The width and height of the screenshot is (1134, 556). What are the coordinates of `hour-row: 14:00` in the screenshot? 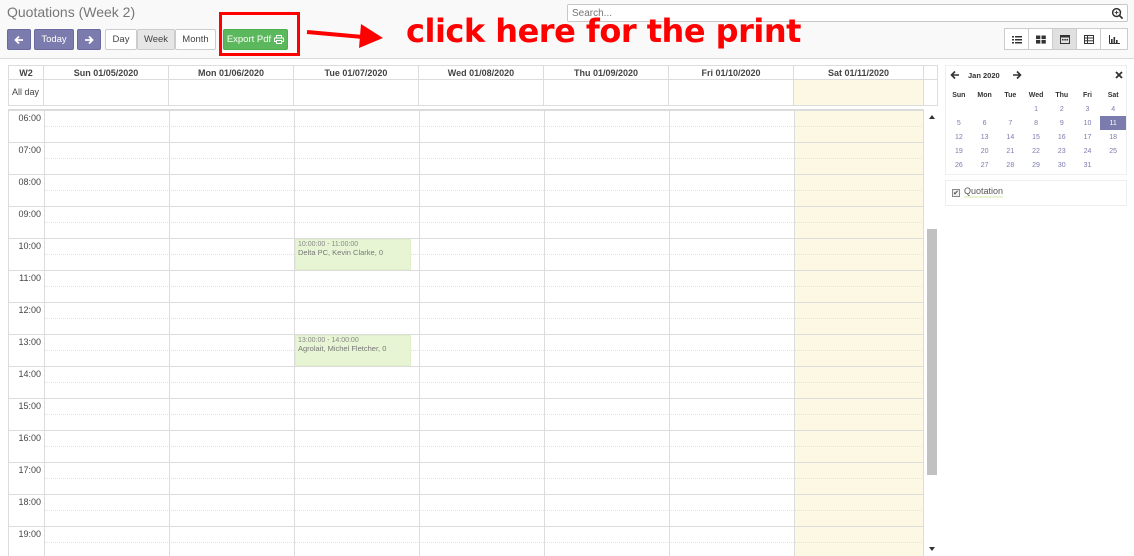 It's located at (466, 383).